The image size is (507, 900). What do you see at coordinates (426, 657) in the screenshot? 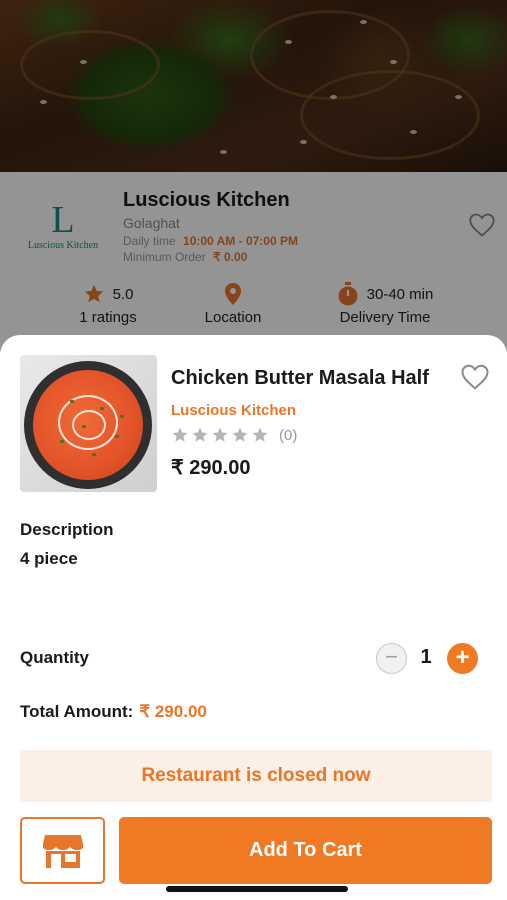
I see `quantity-value: 1` at bounding box center [426, 657].